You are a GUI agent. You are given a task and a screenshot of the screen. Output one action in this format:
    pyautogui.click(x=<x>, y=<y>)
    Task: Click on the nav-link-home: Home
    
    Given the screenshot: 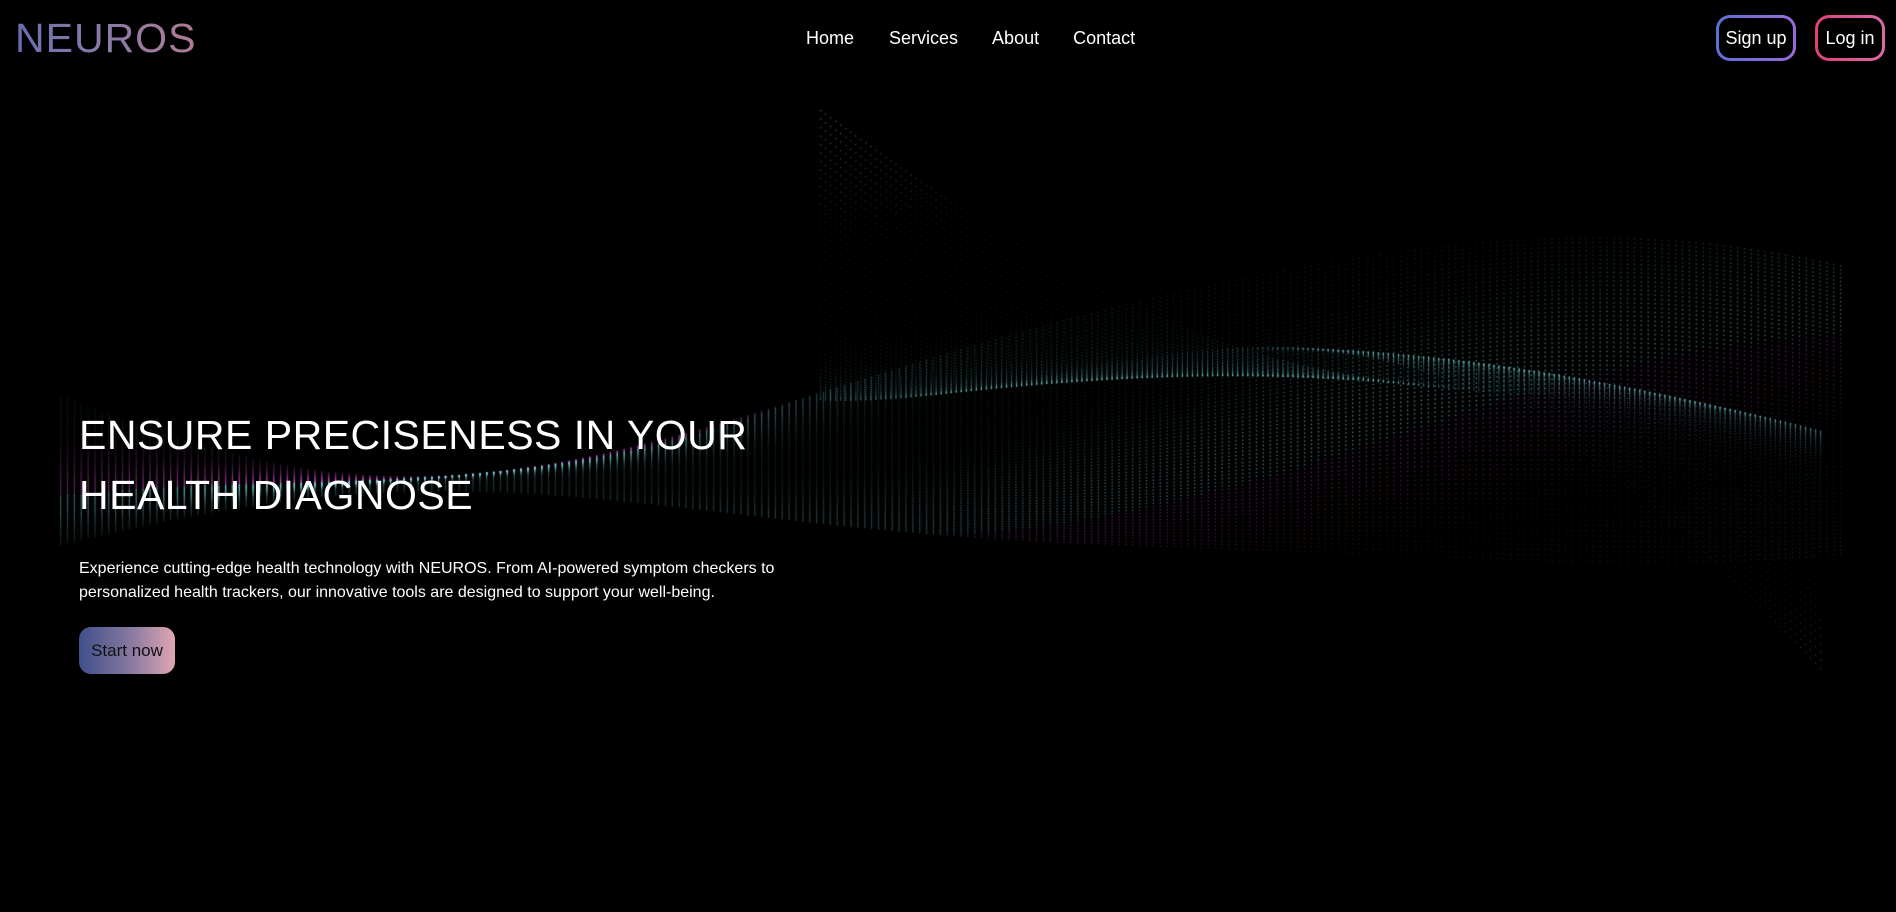 What is the action you would take?
    pyautogui.click(x=830, y=38)
    